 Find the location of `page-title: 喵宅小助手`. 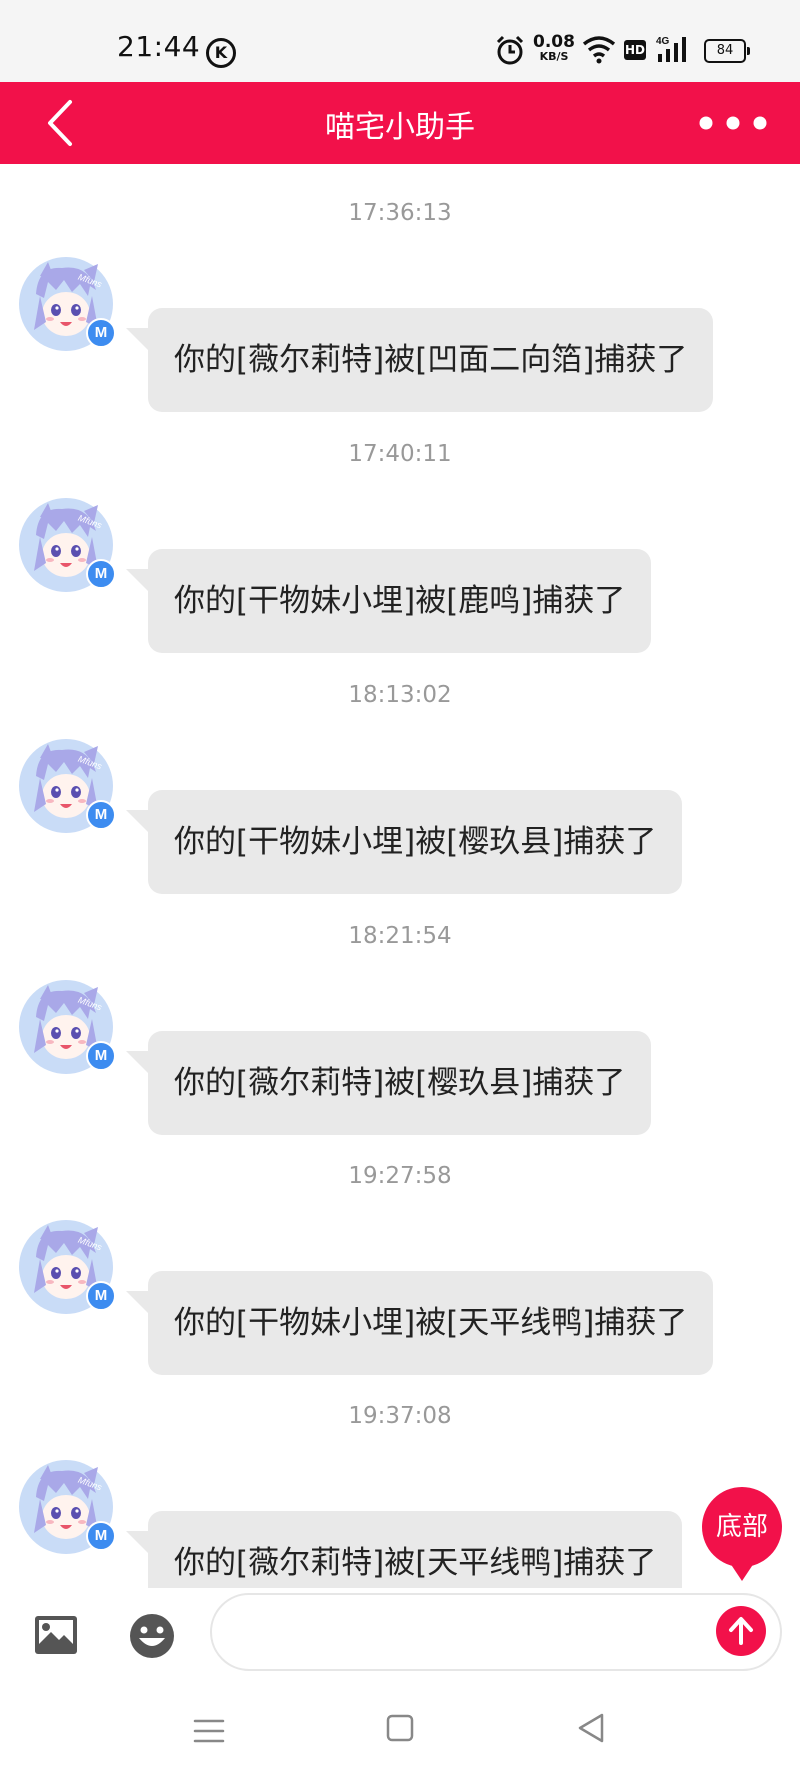

page-title: 喵宅小助手 is located at coordinates (400, 127).